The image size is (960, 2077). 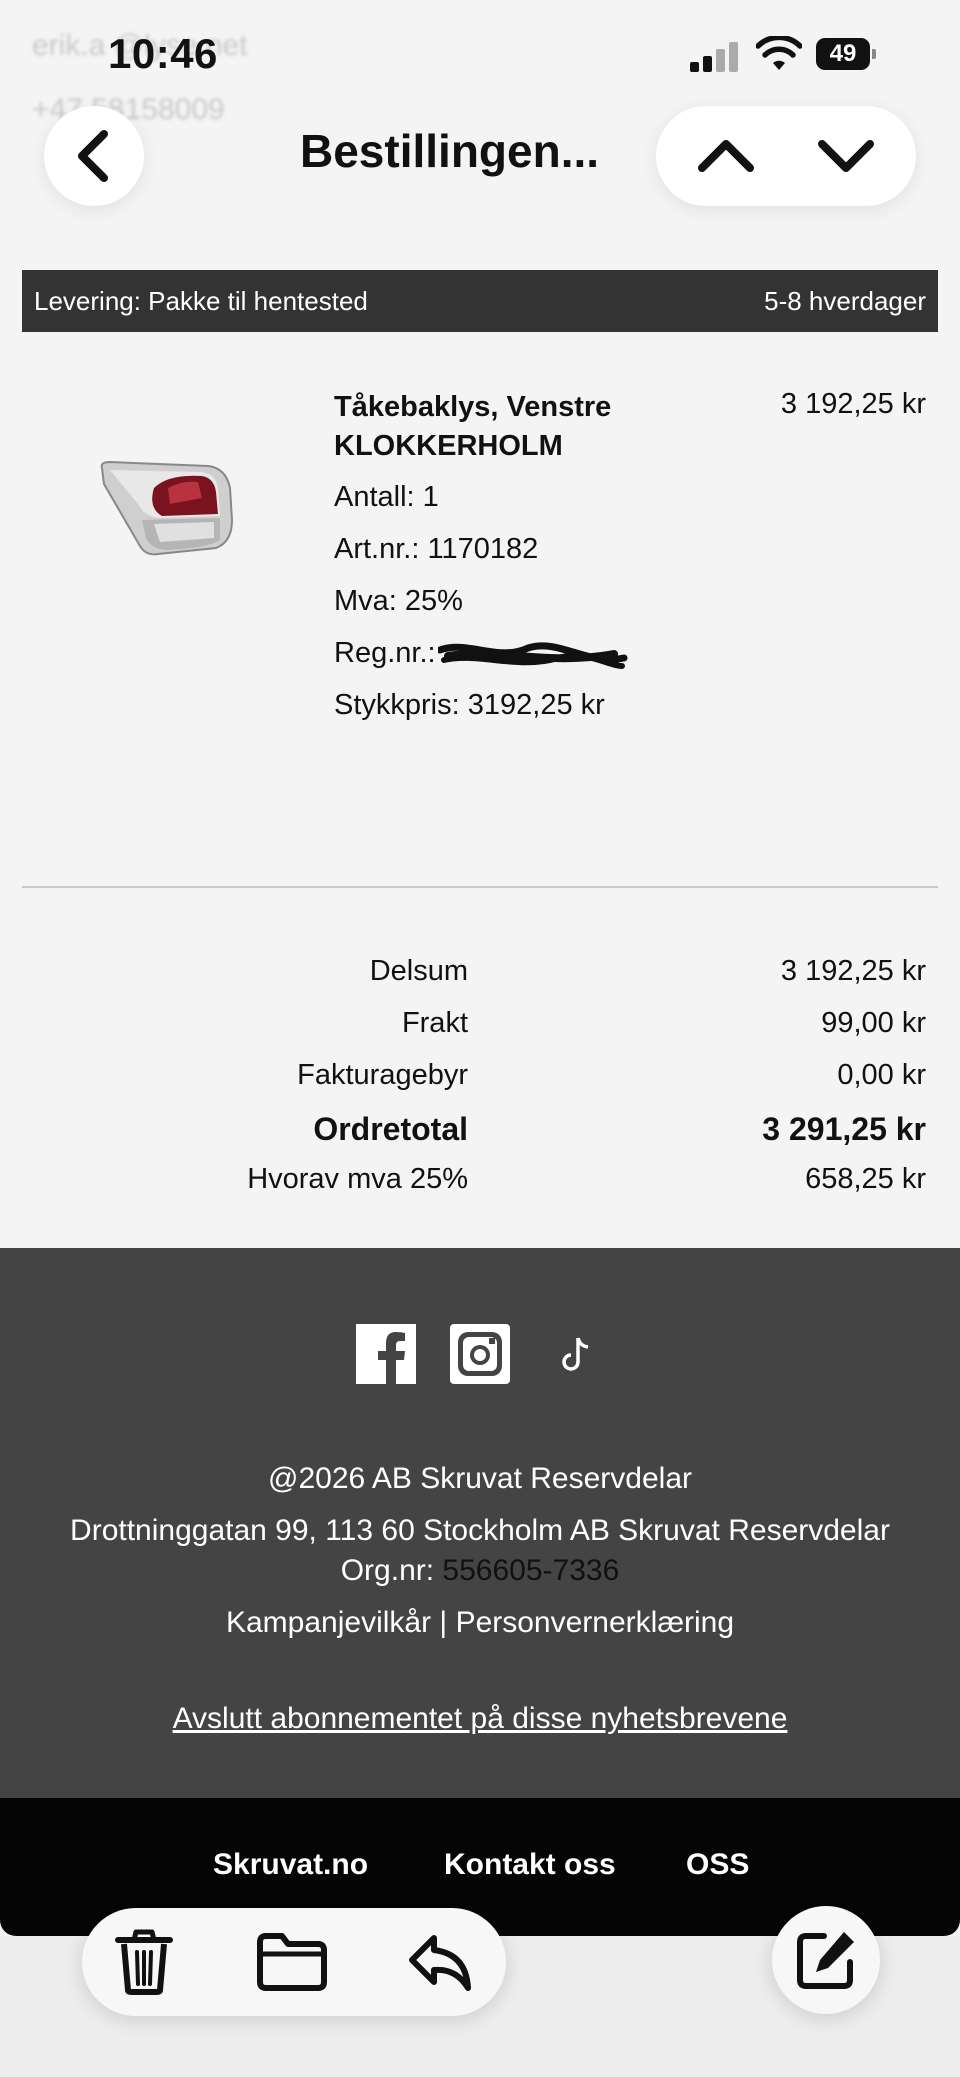 I want to click on vat-label: Hvorav mva 25%, so click(x=357, y=1179).